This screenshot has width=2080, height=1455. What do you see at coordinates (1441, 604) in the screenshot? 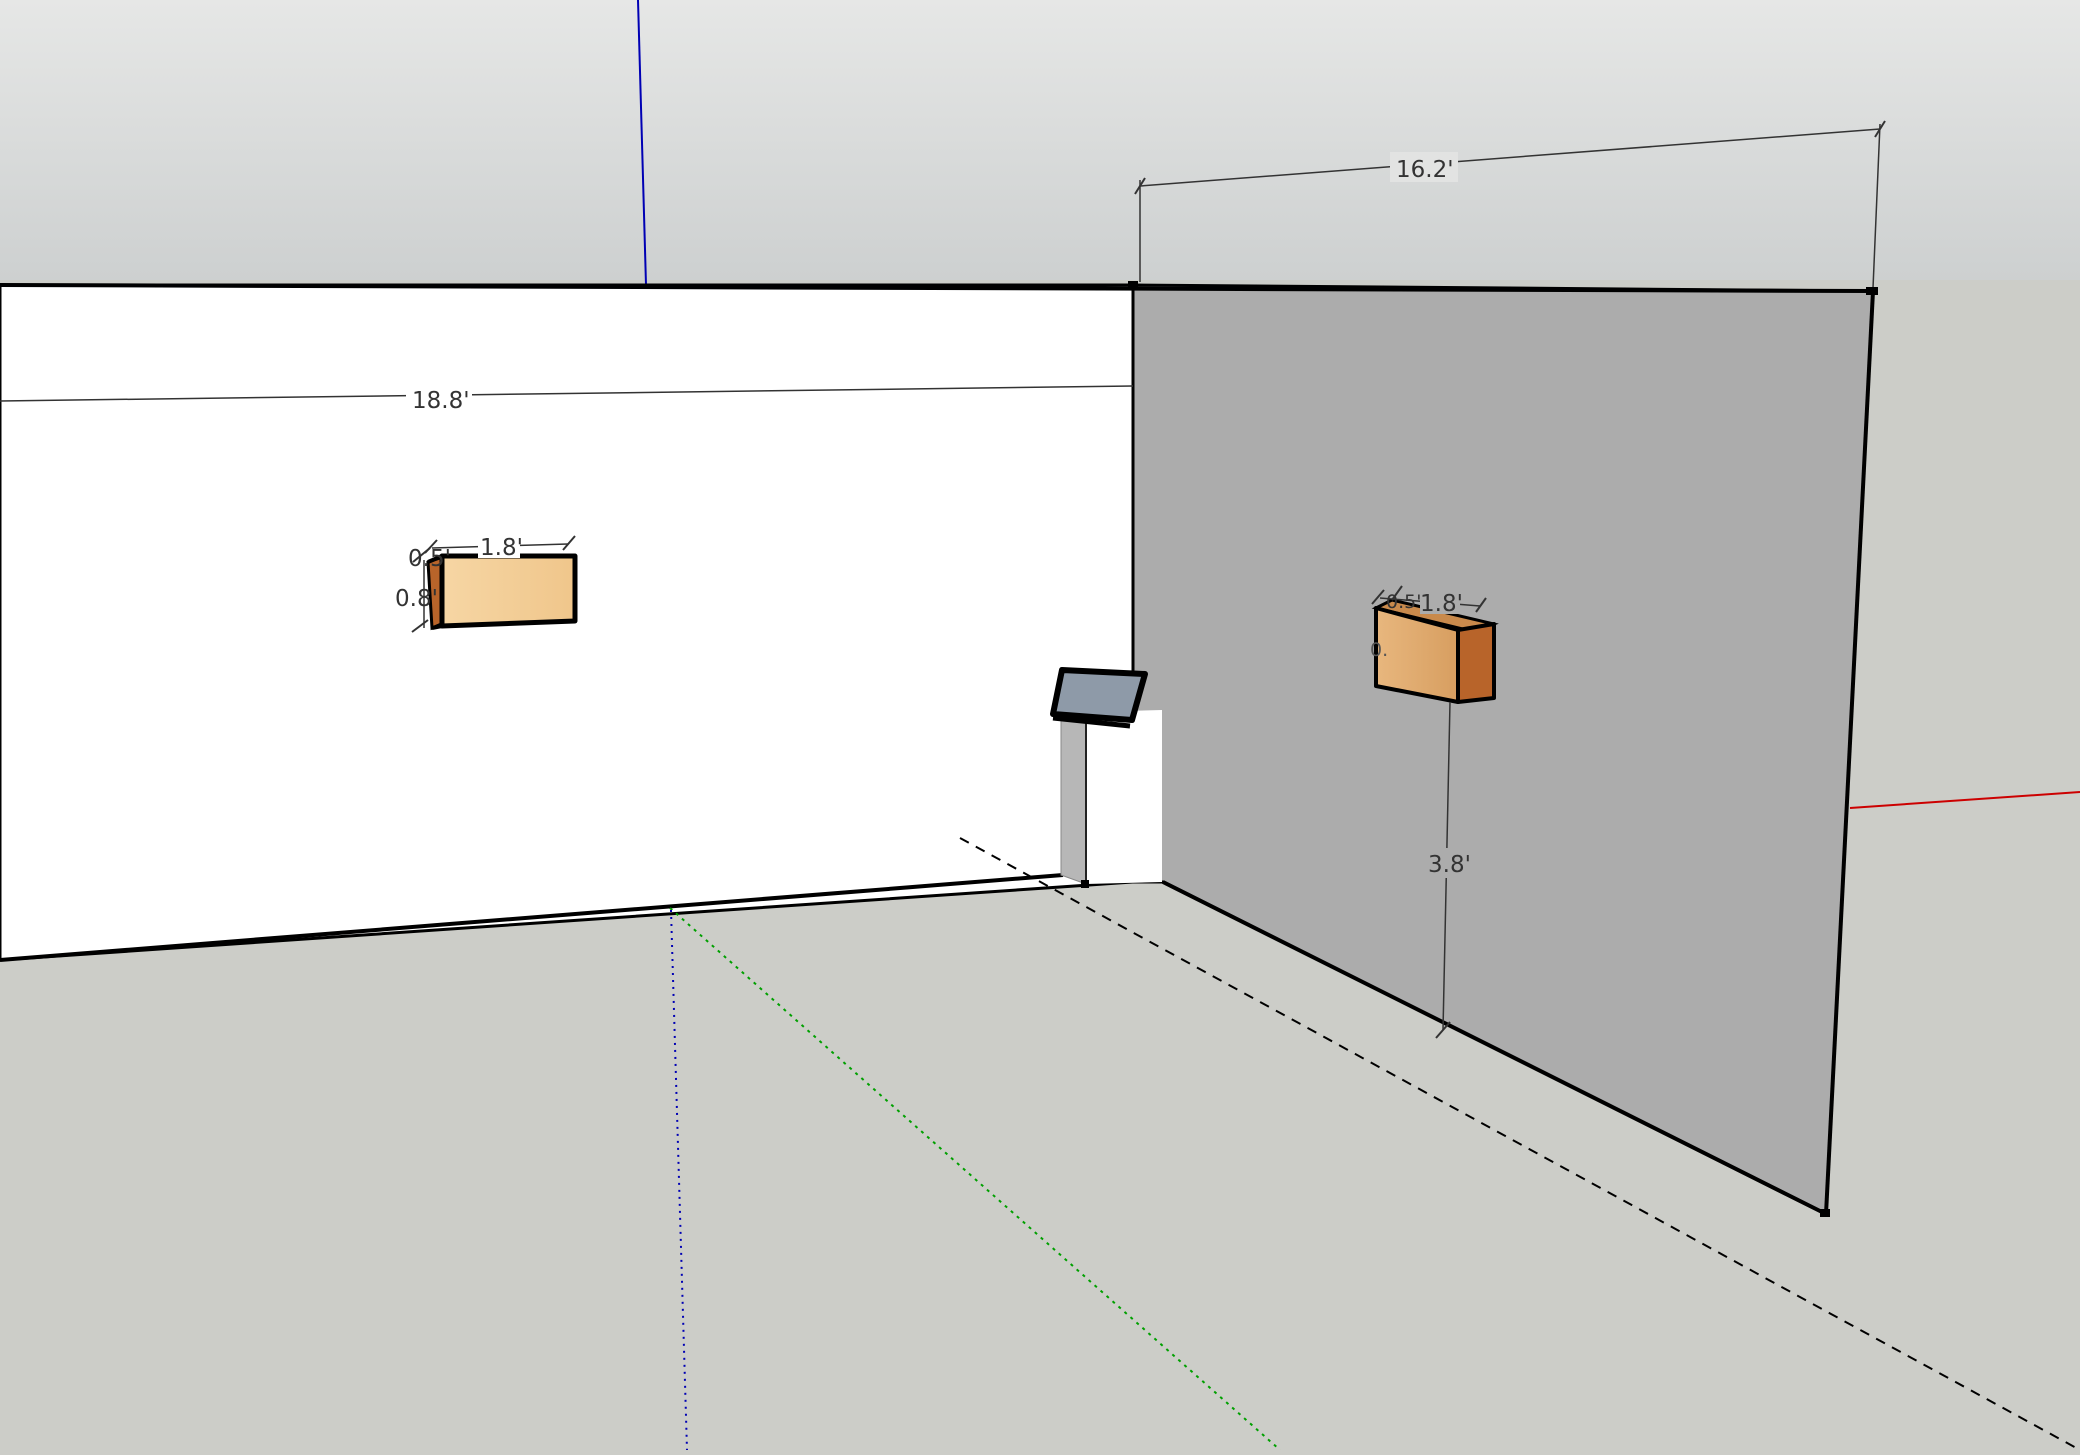
I see `right-speaker-length-label: 1.8'` at bounding box center [1441, 604].